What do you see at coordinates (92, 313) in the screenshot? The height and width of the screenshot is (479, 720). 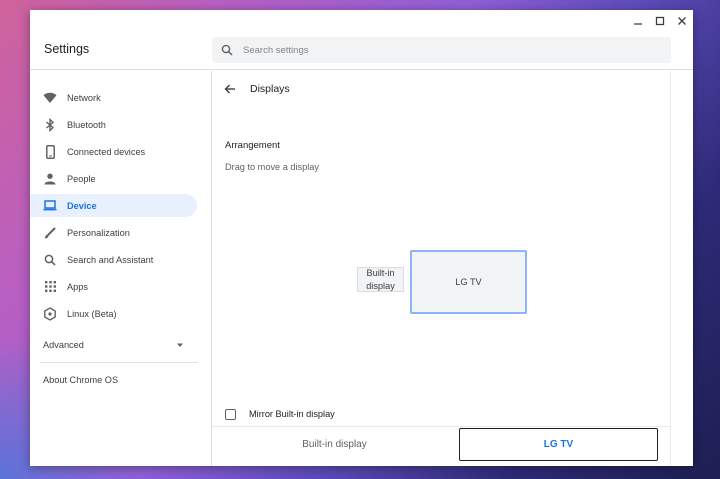 I see `sidebar-item-label: Linux (Beta)` at bounding box center [92, 313].